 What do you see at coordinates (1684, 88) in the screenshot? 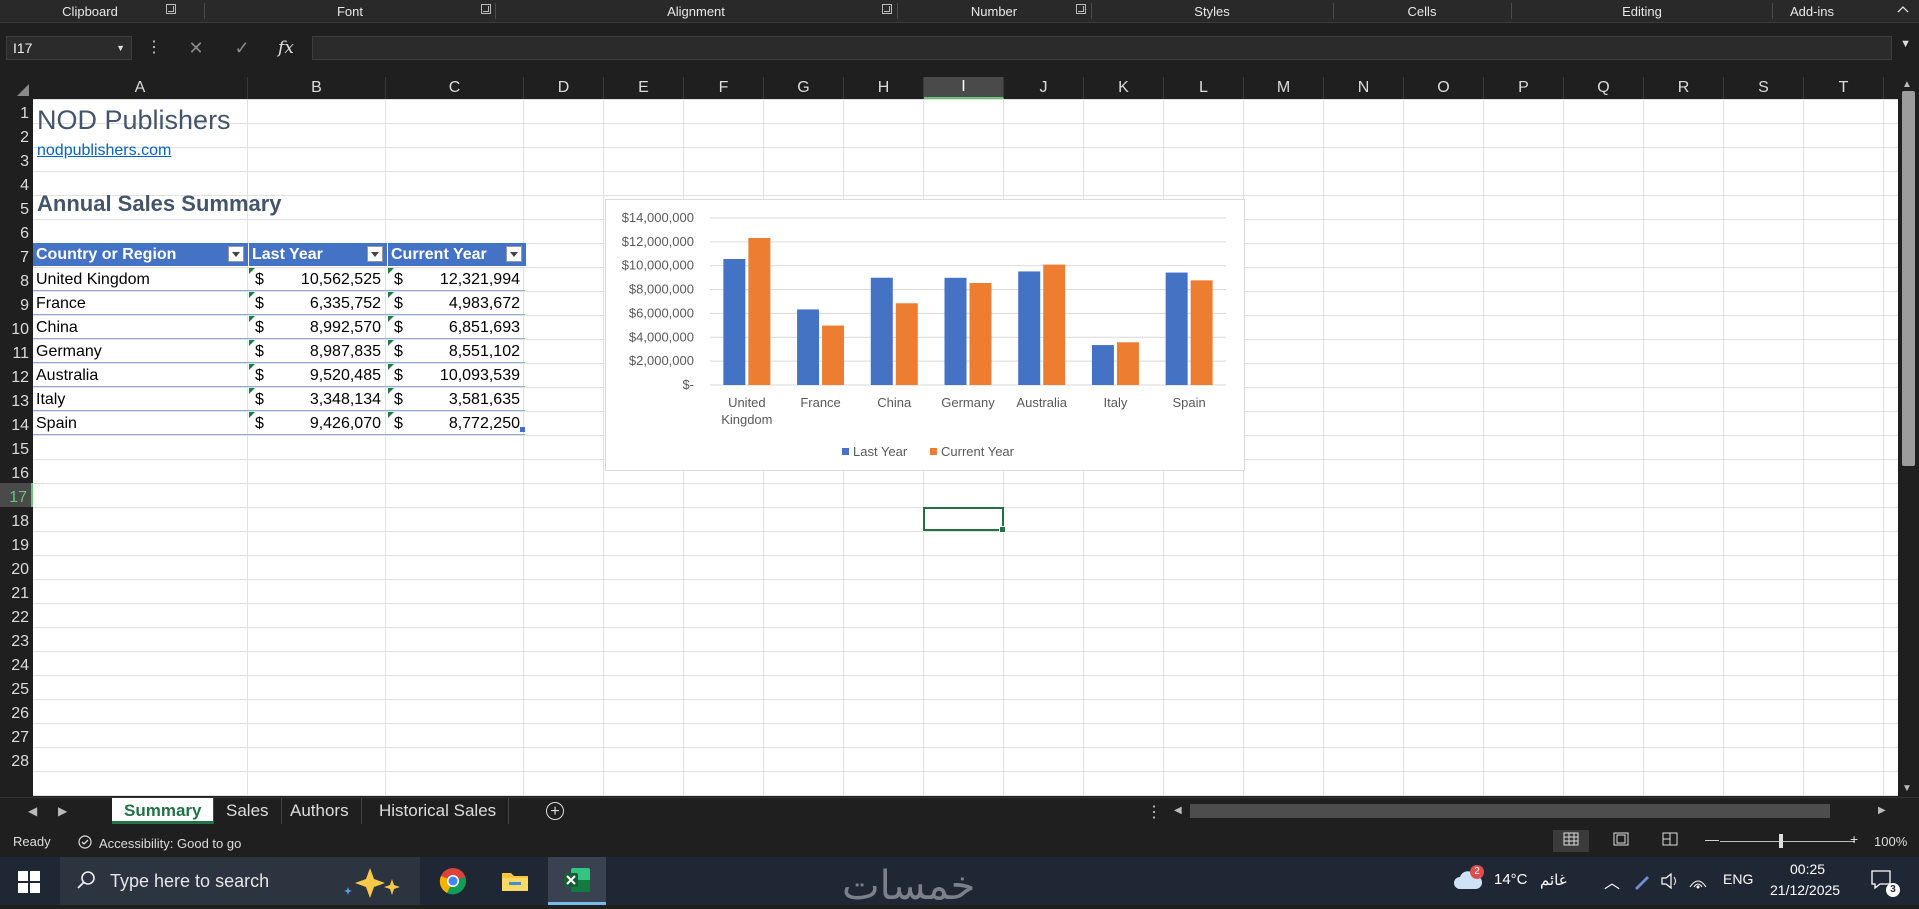
I see `column-header-r: R` at bounding box center [1684, 88].